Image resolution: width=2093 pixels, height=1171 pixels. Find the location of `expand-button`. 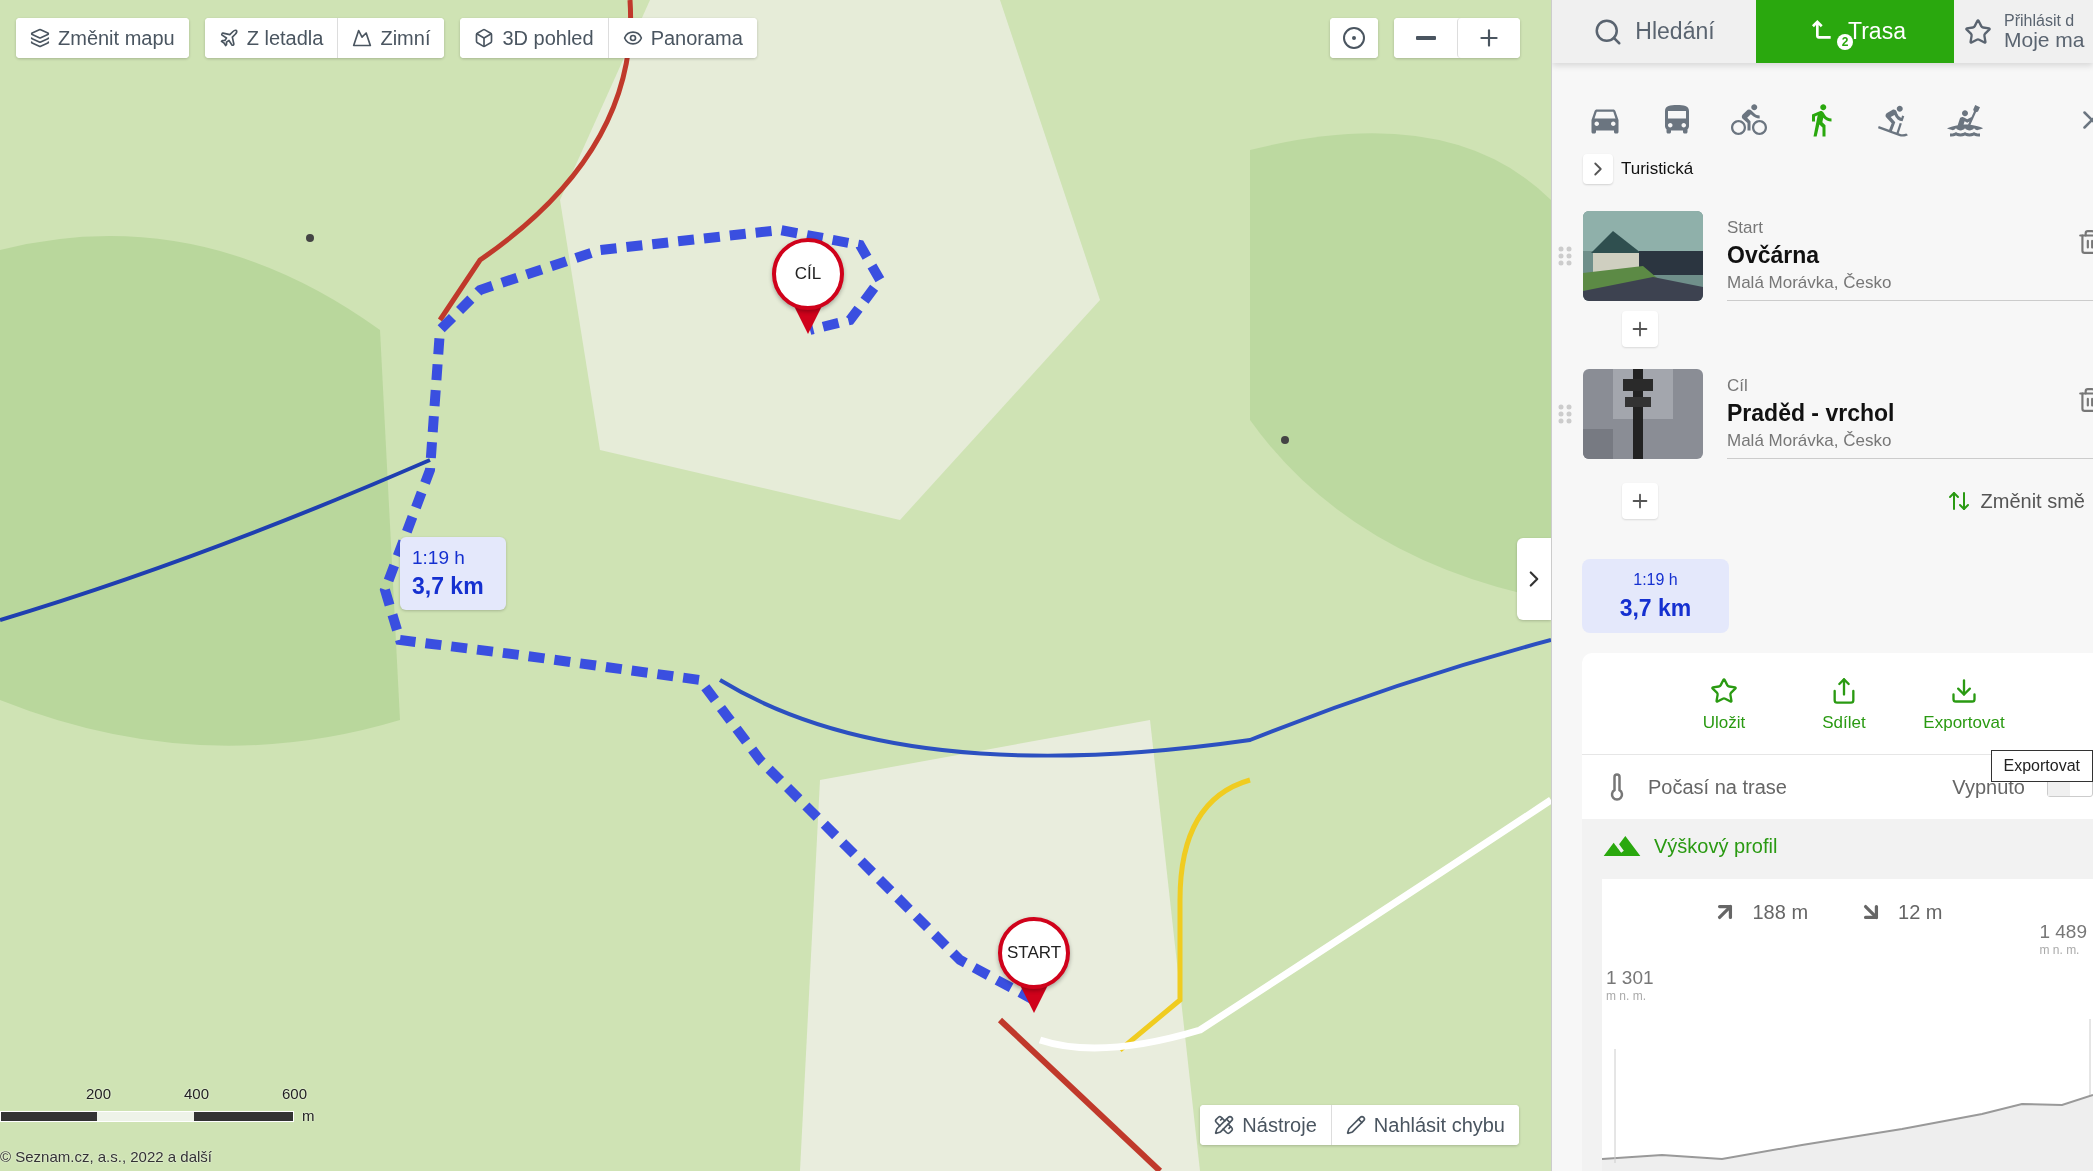

expand-button is located at coordinates (1598, 169).